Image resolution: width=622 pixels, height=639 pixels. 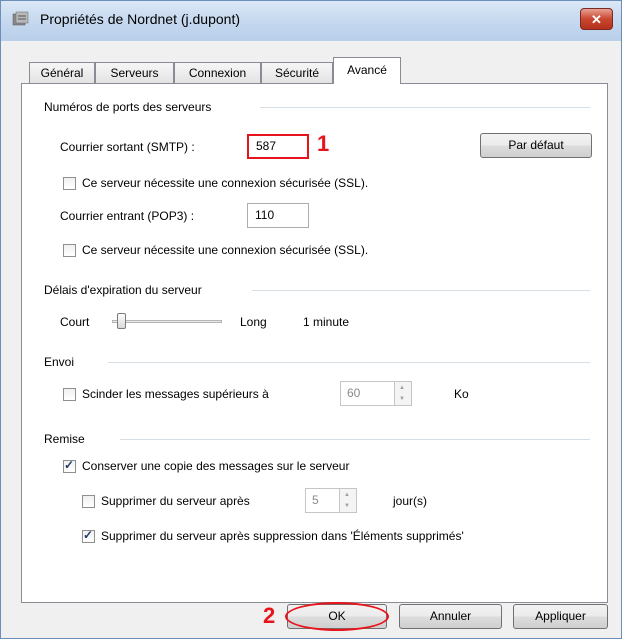 What do you see at coordinates (64, 439) in the screenshot?
I see `delivery-section-title: Remise` at bounding box center [64, 439].